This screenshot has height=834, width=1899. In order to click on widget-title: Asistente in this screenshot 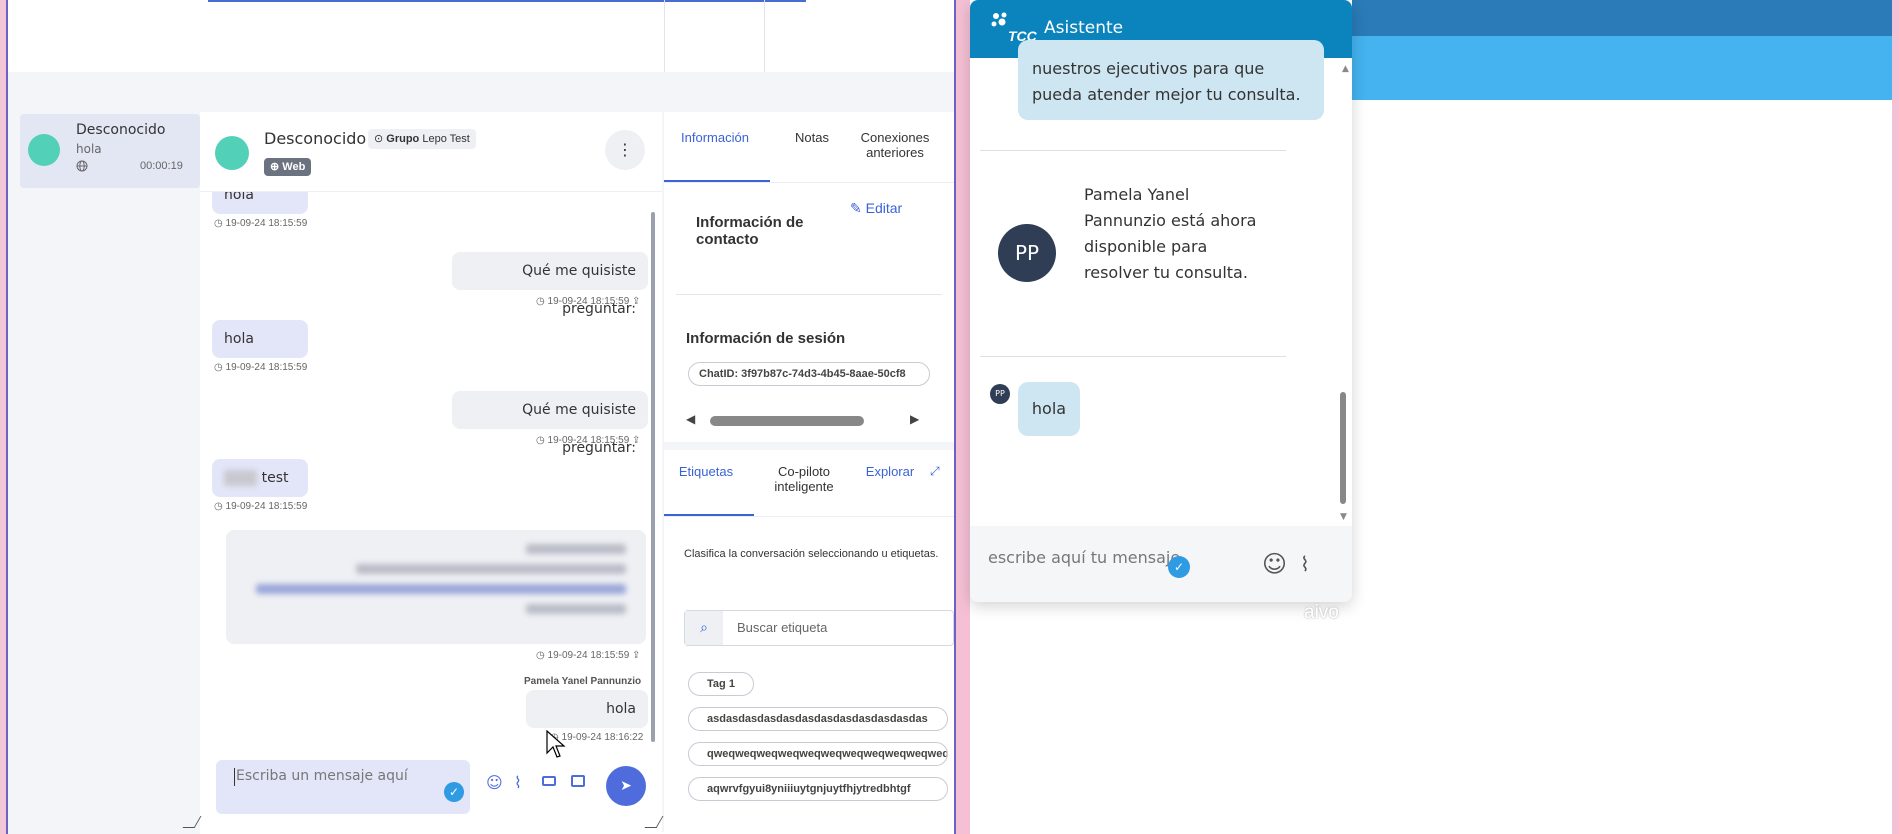, I will do `click(1084, 28)`.